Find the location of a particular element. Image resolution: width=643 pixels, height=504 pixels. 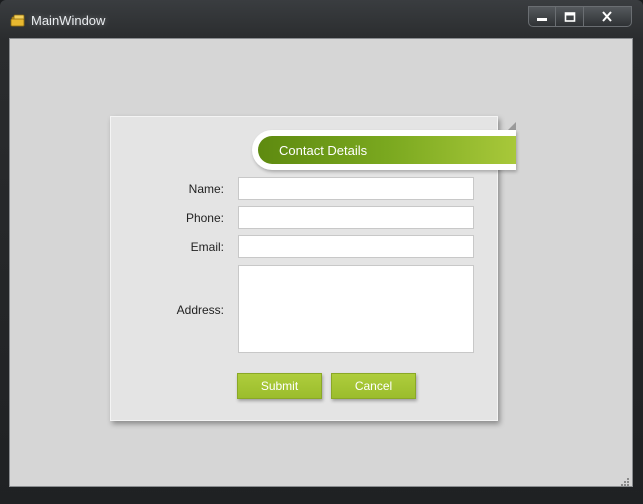

minimize-button is located at coordinates (543, 16).